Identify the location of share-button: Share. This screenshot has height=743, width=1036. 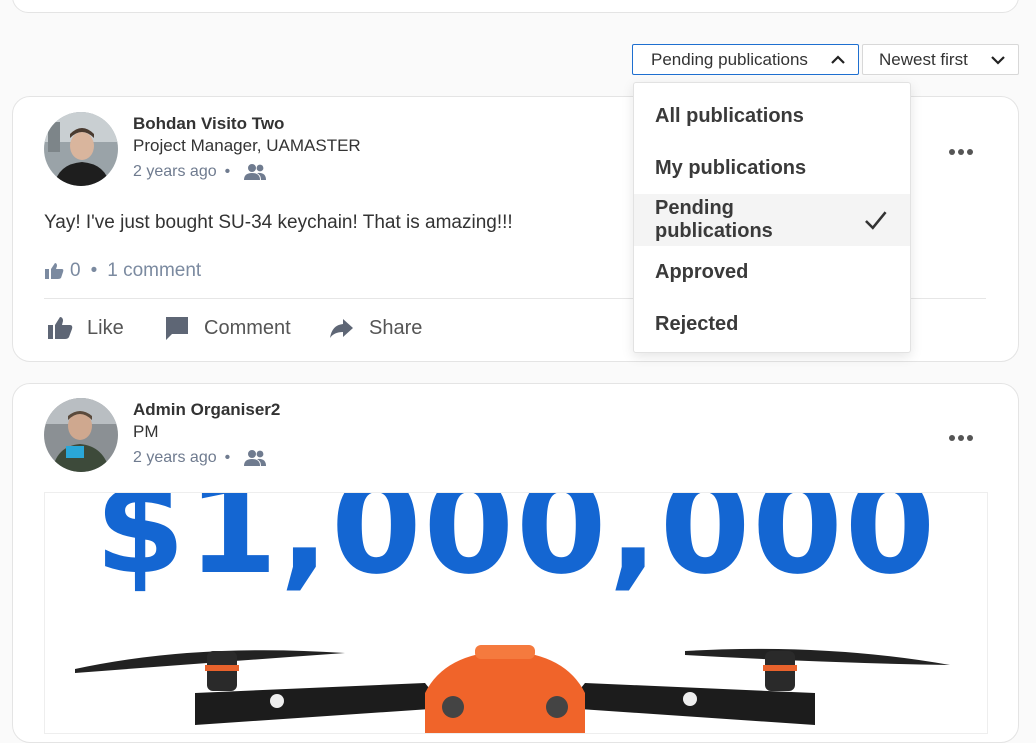
(375, 328).